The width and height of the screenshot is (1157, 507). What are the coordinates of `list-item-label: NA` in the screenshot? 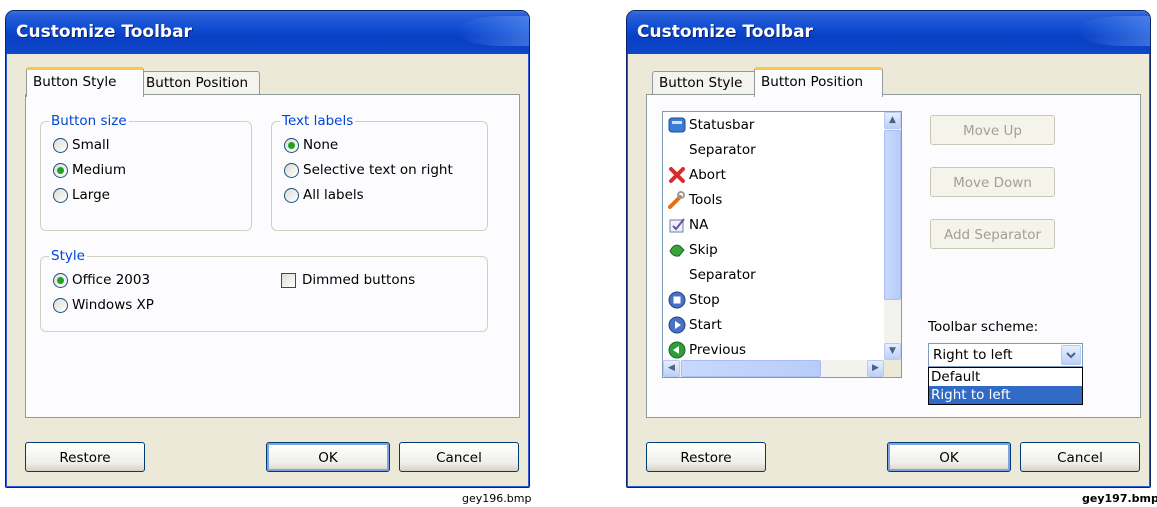 It's located at (699, 224).